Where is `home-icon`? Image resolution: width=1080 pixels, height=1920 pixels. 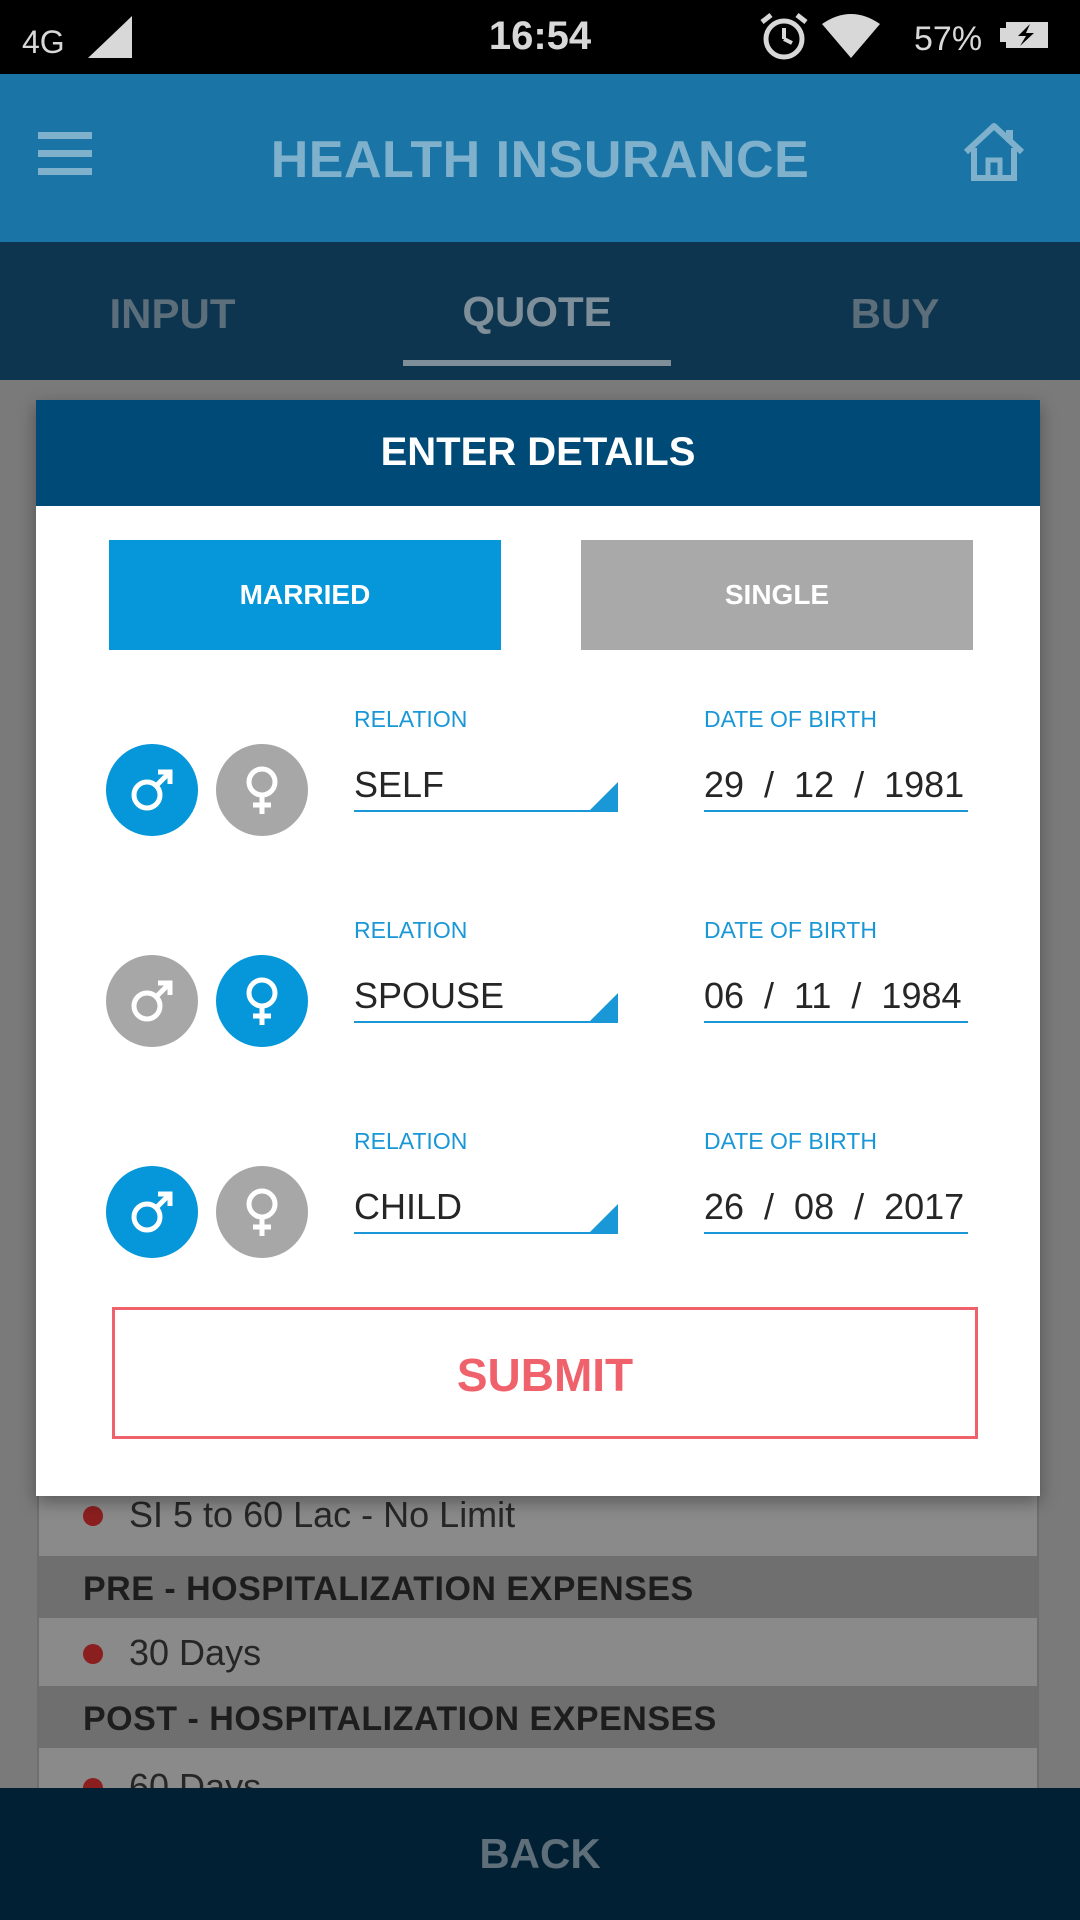
home-icon is located at coordinates (994, 154).